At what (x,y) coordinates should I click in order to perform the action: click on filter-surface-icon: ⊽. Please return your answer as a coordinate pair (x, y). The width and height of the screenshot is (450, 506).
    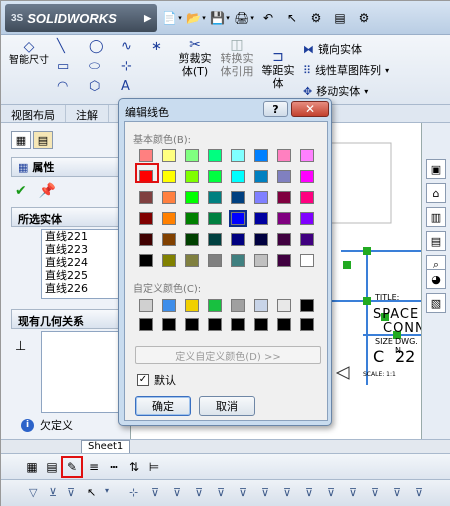
    Looking at the image, I should click on (221, 492).